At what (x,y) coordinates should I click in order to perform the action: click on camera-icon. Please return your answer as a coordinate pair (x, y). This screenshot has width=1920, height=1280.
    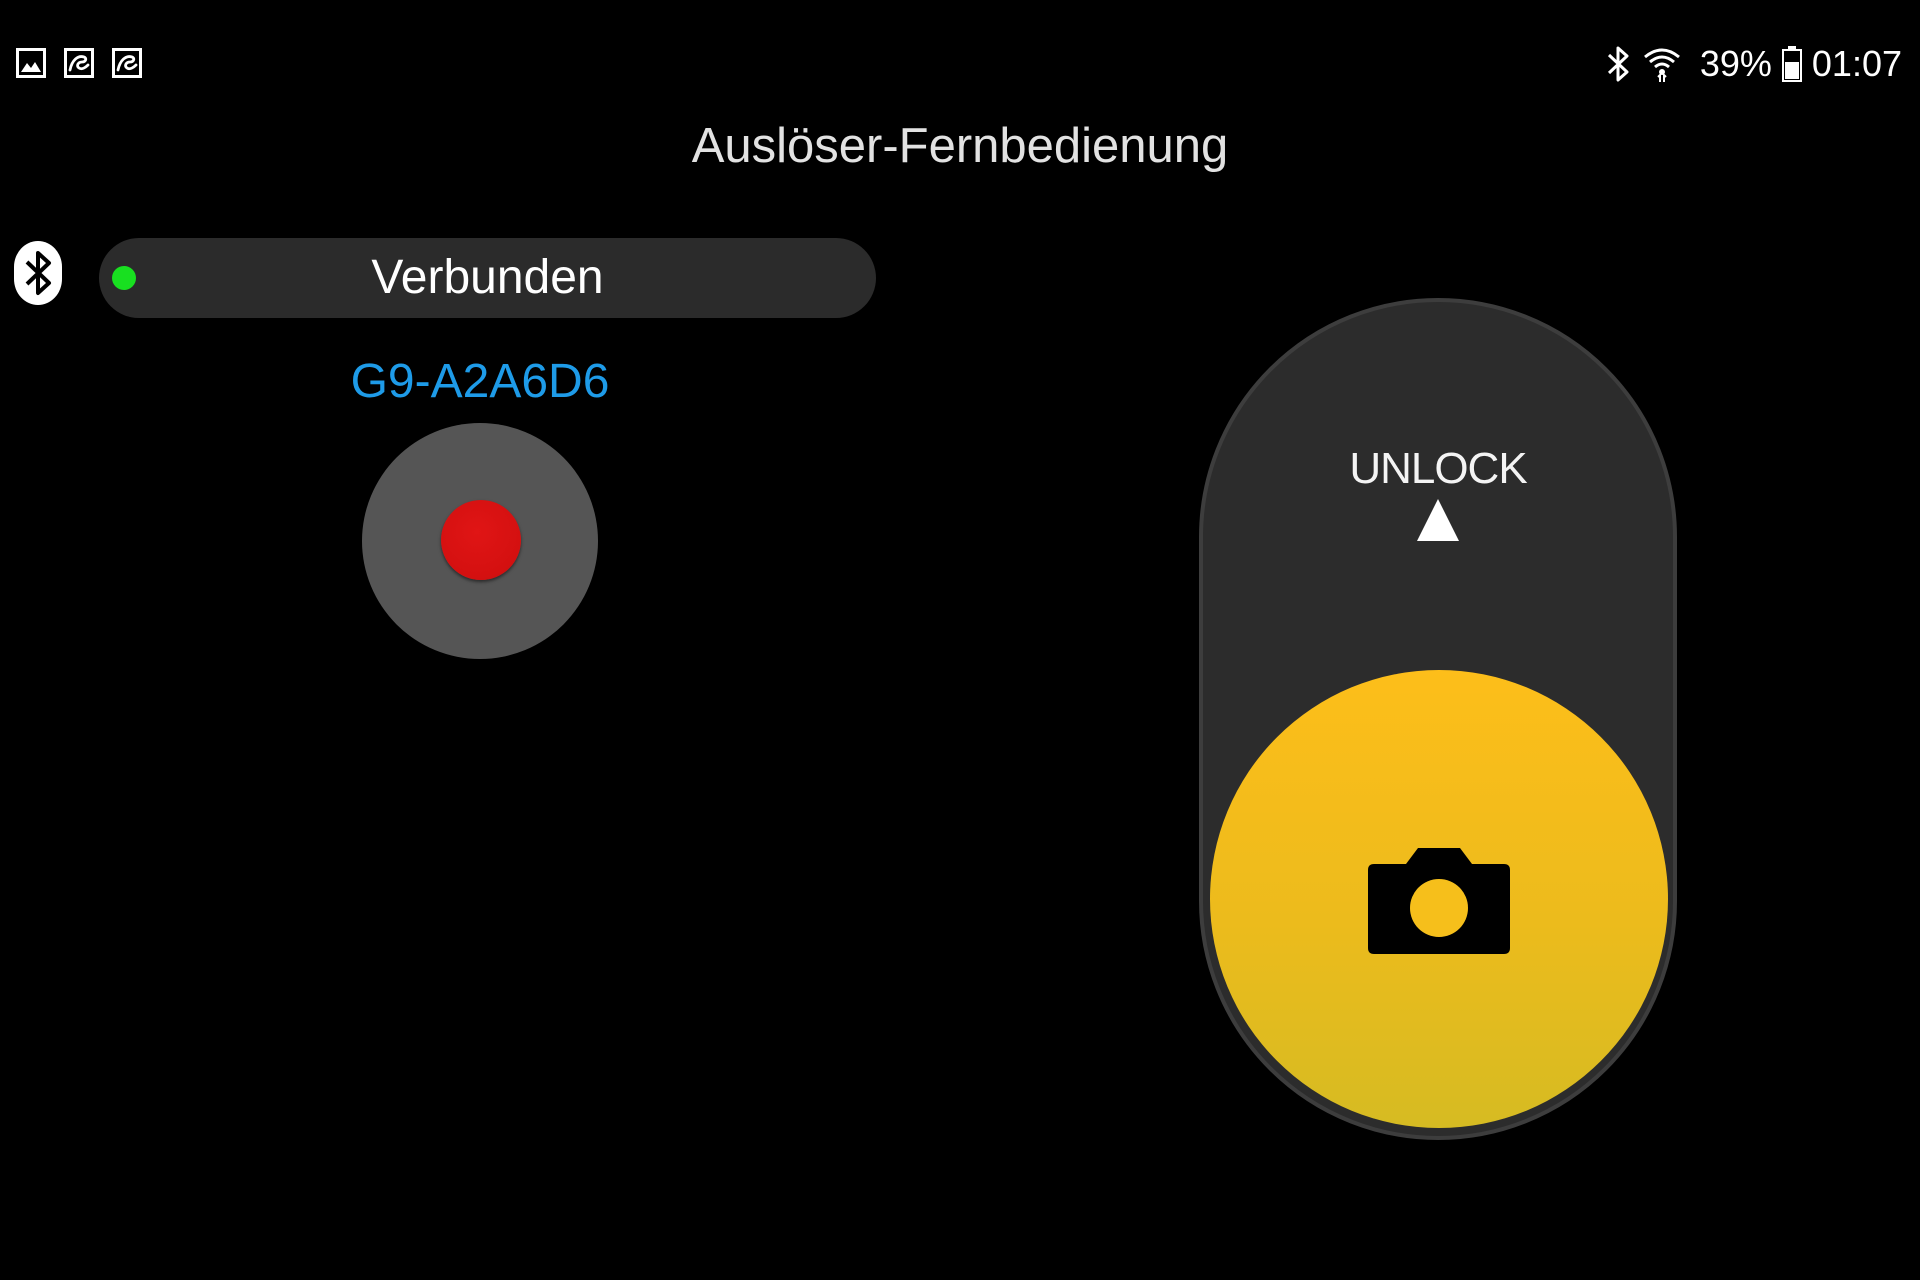
    Looking at the image, I should click on (1439, 901).